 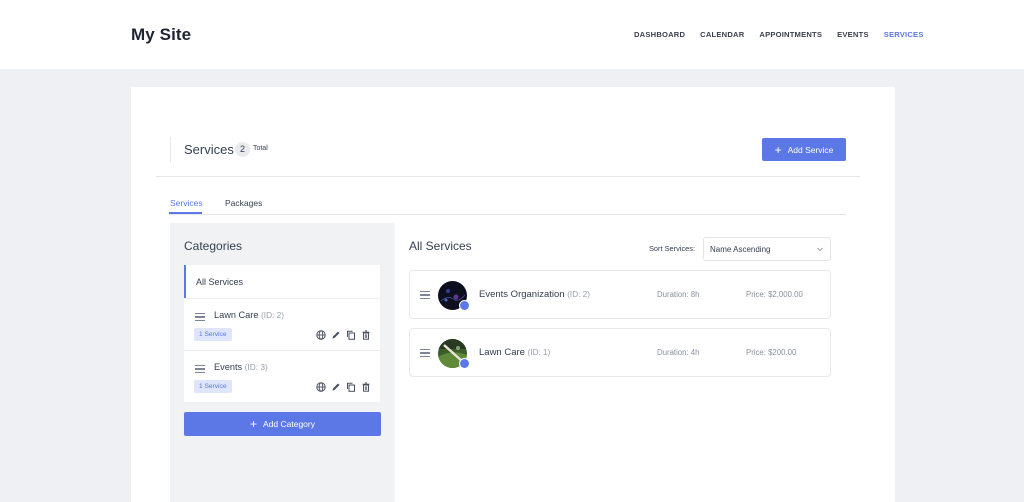 What do you see at coordinates (260, 148) in the screenshot?
I see `services-count-suffix: Total` at bounding box center [260, 148].